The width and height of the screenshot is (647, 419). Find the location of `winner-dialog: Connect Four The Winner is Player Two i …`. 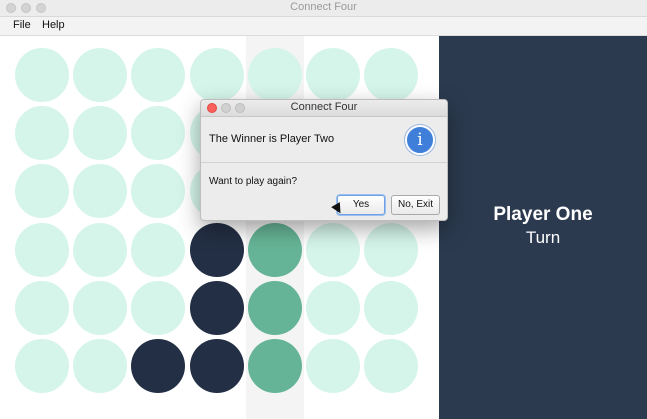

winner-dialog: Connect Four The Winner is Player Two i … is located at coordinates (324, 160).